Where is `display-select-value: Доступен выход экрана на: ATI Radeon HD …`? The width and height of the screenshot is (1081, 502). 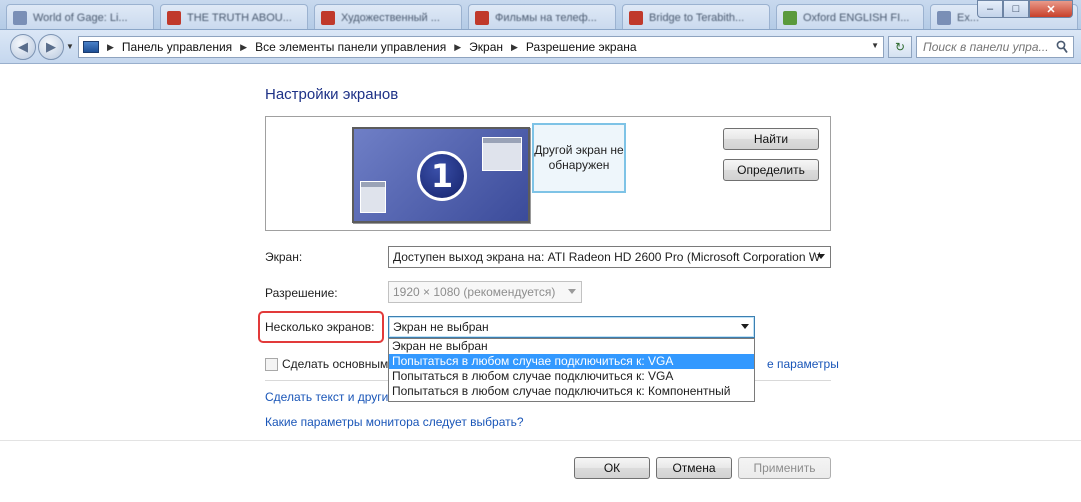
display-select-value: Доступен выход экрана на: ATI Radeon HD … is located at coordinates (607, 257).